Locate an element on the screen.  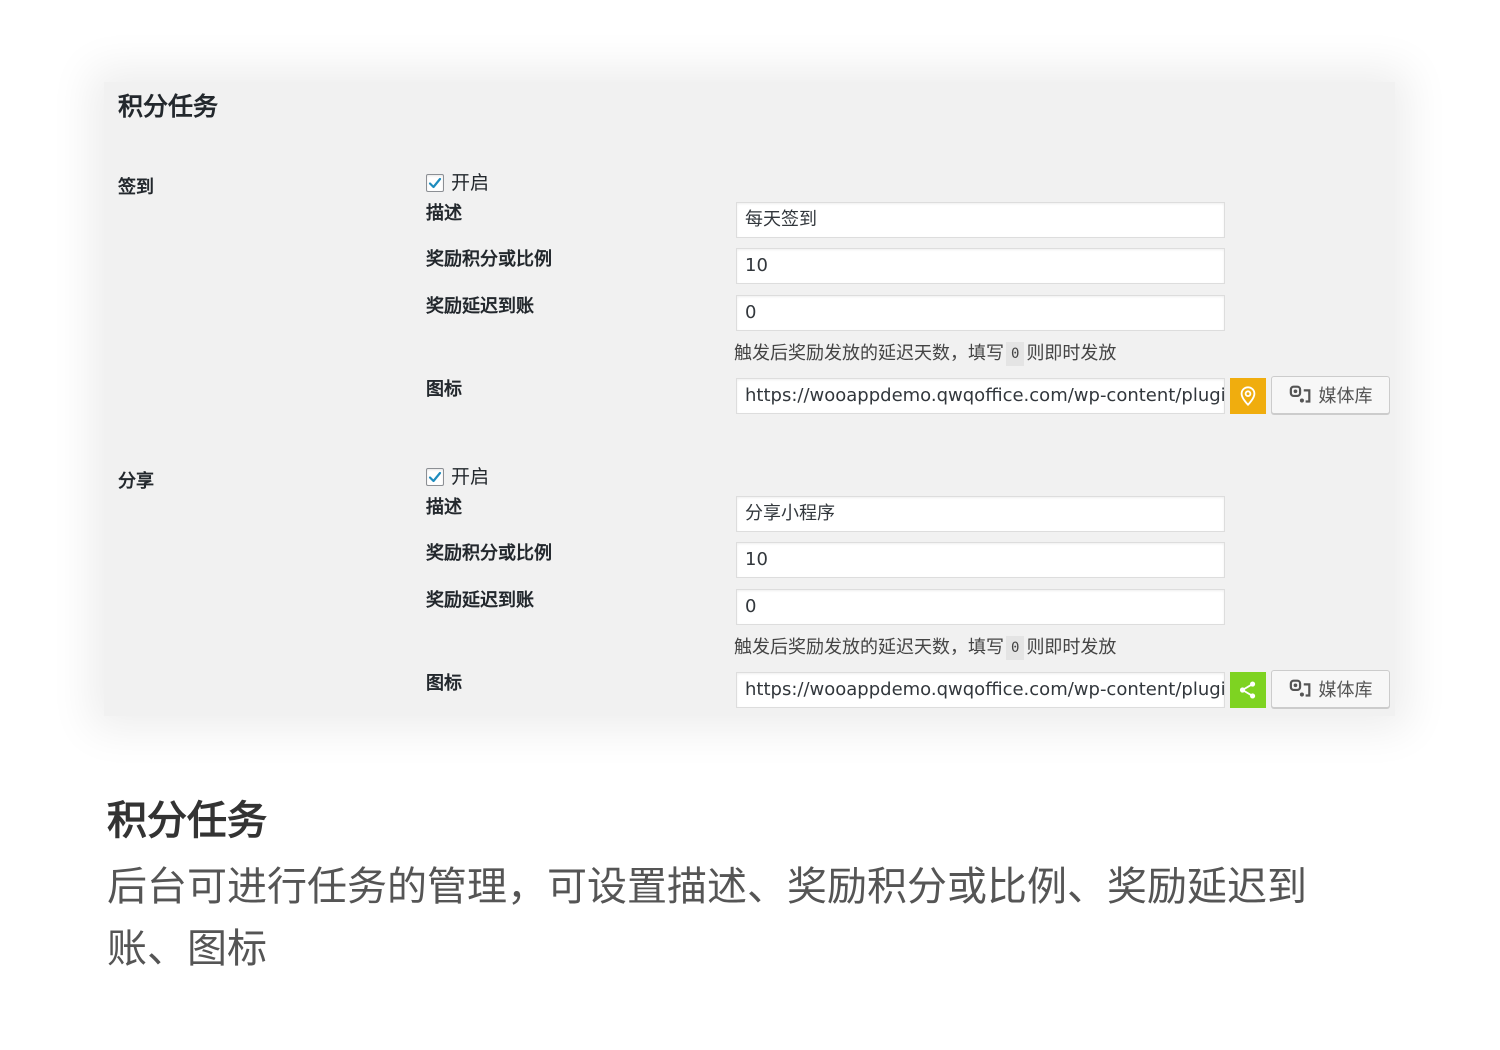
caption-description: 后台可进行任务的管理，可设置描述、奖励积分或比例、奖励延迟到账、图标 is located at coordinates (707, 918).